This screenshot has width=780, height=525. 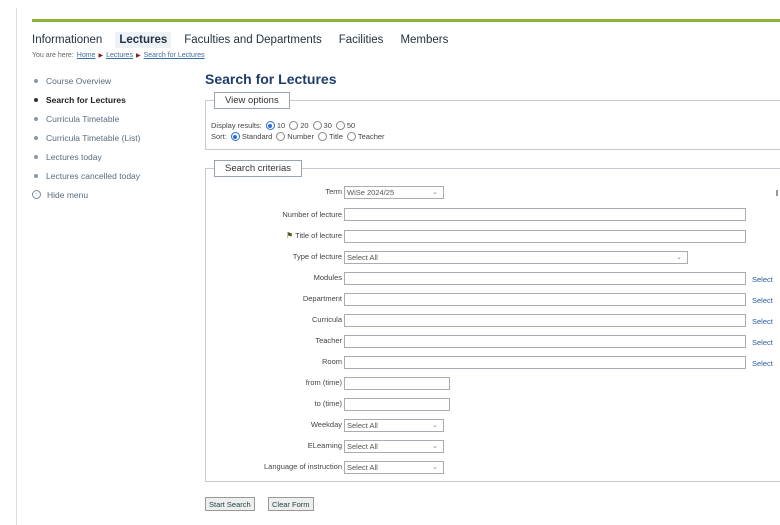 What do you see at coordinates (326, 424) in the screenshot?
I see `weekday-label: Weekday` at bounding box center [326, 424].